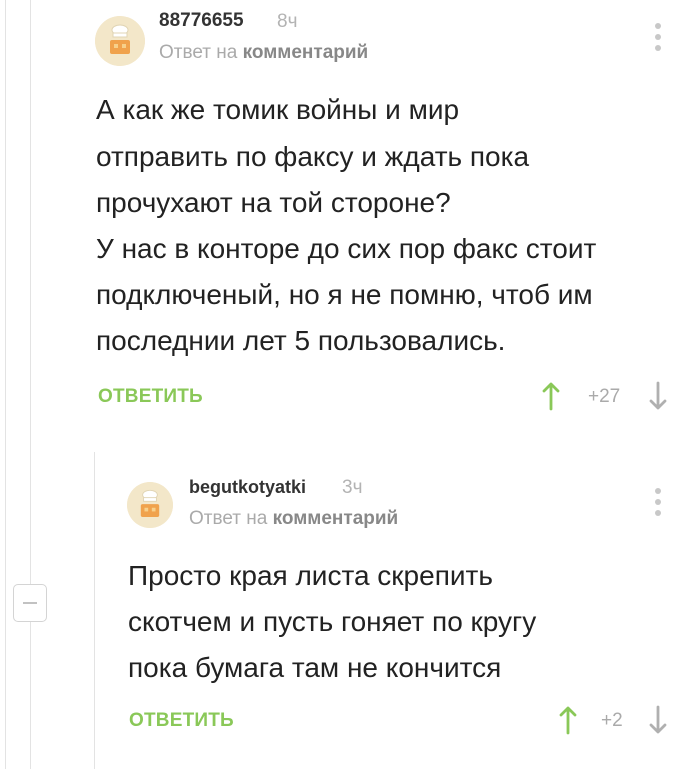 Image resolution: width=700 pixels, height=769 pixels. I want to click on comment-text-line: прочухают на той стороне?, so click(273, 202).